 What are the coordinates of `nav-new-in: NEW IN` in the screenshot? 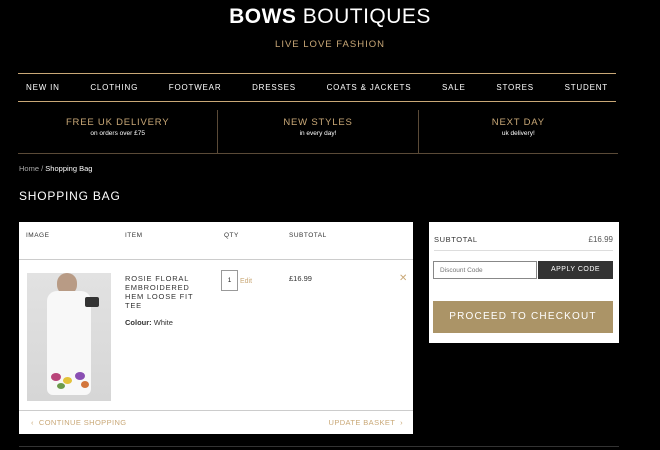 It's located at (43, 87).